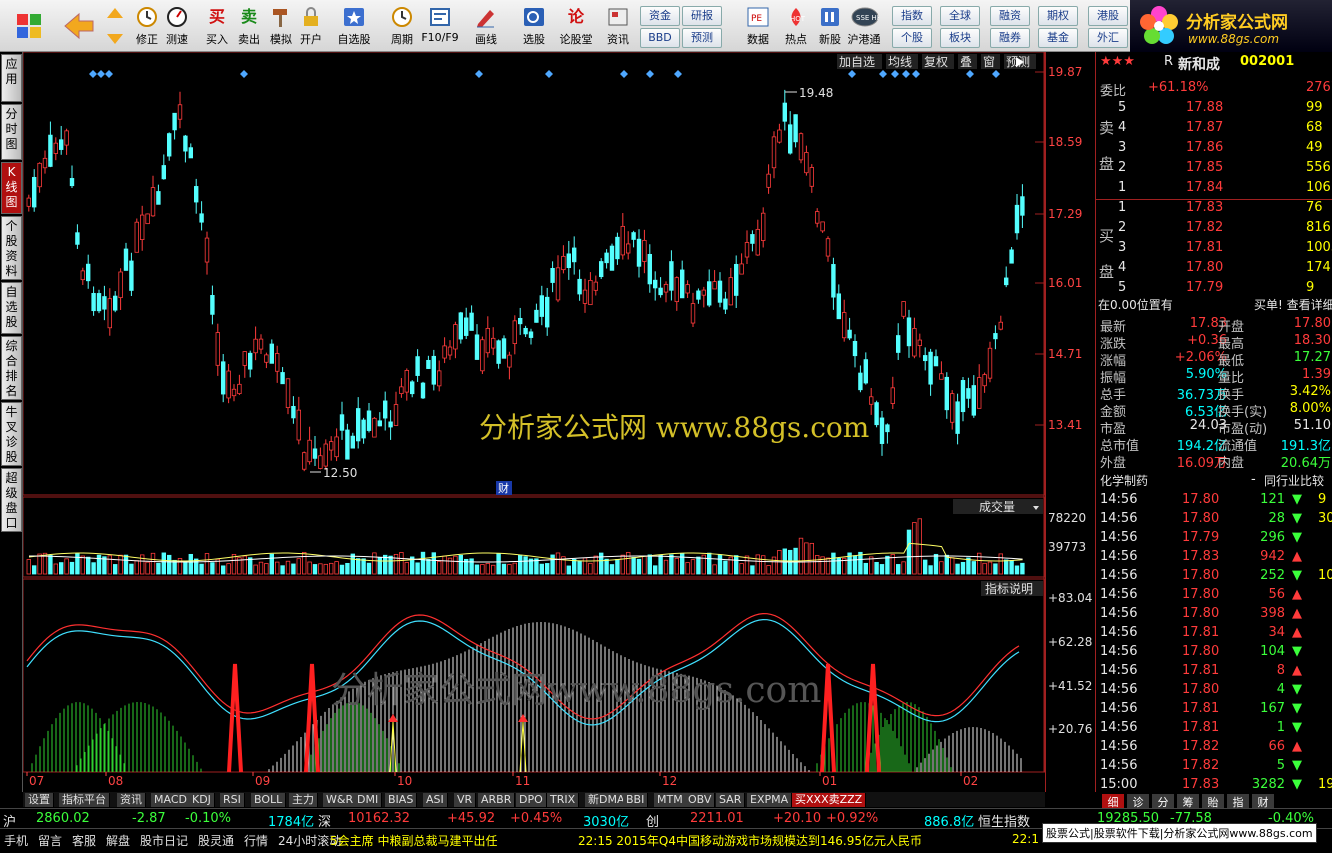 The image size is (1332, 853). I want to click on right-tab: 诊, so click(1138, 801).